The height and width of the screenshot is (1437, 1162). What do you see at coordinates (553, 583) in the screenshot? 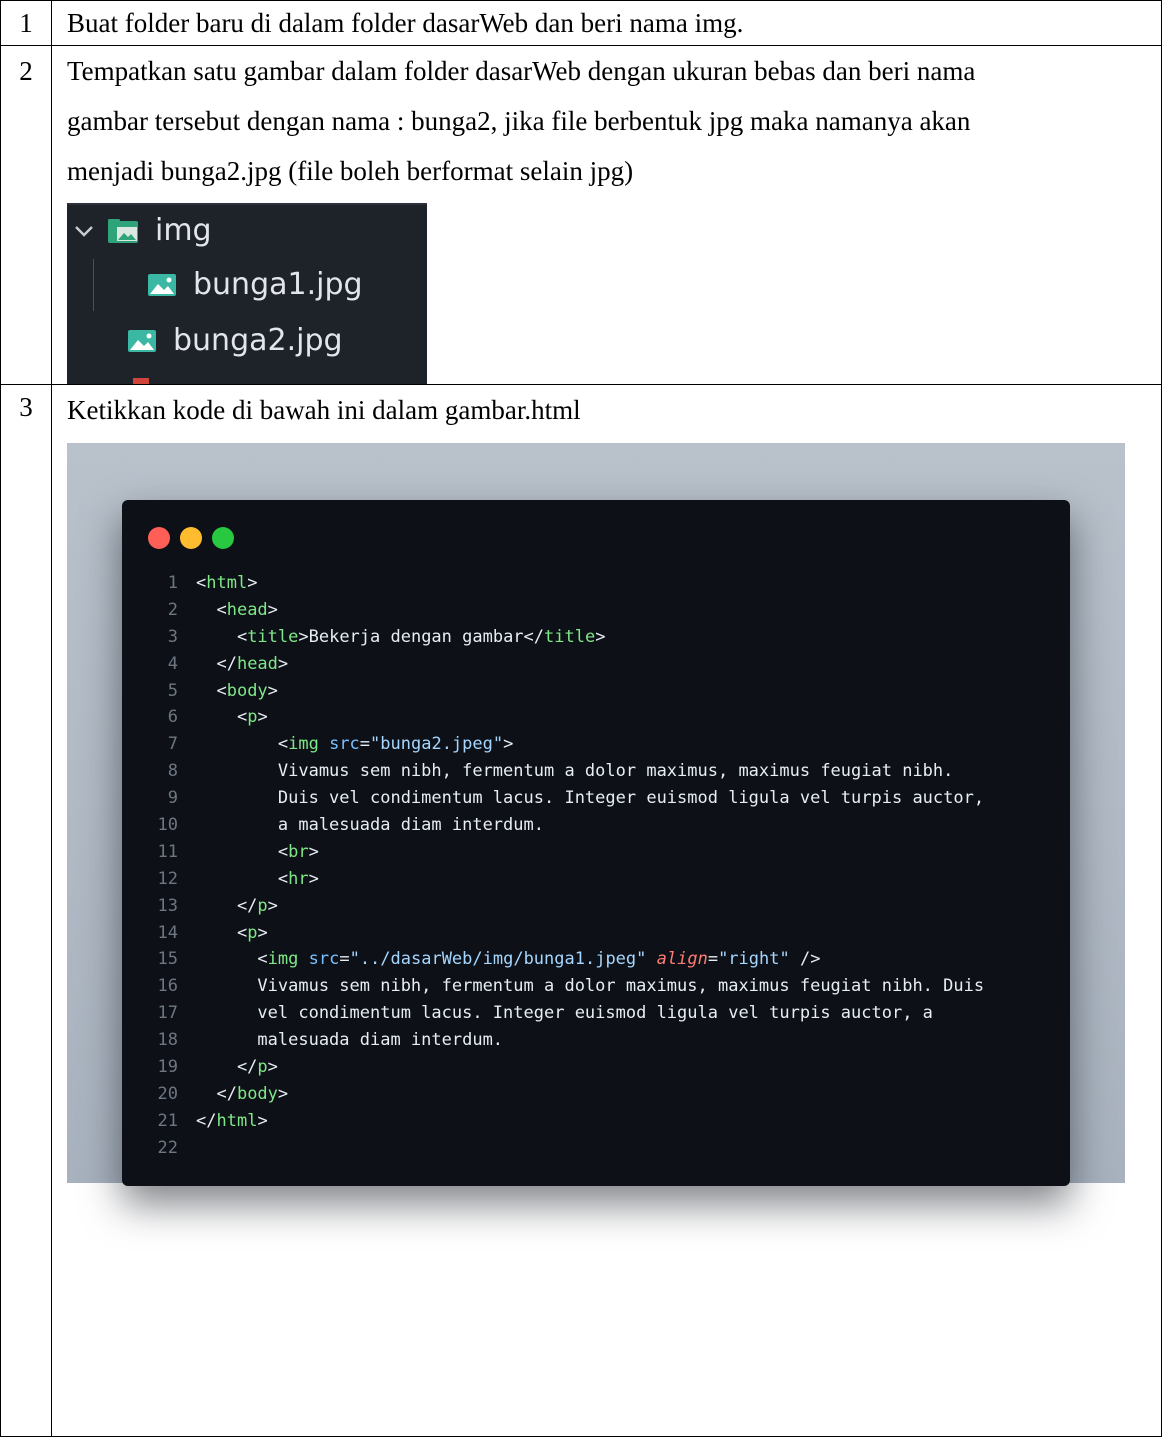
I see `code-line: 1 <html>` at bounding box center [553, 583].